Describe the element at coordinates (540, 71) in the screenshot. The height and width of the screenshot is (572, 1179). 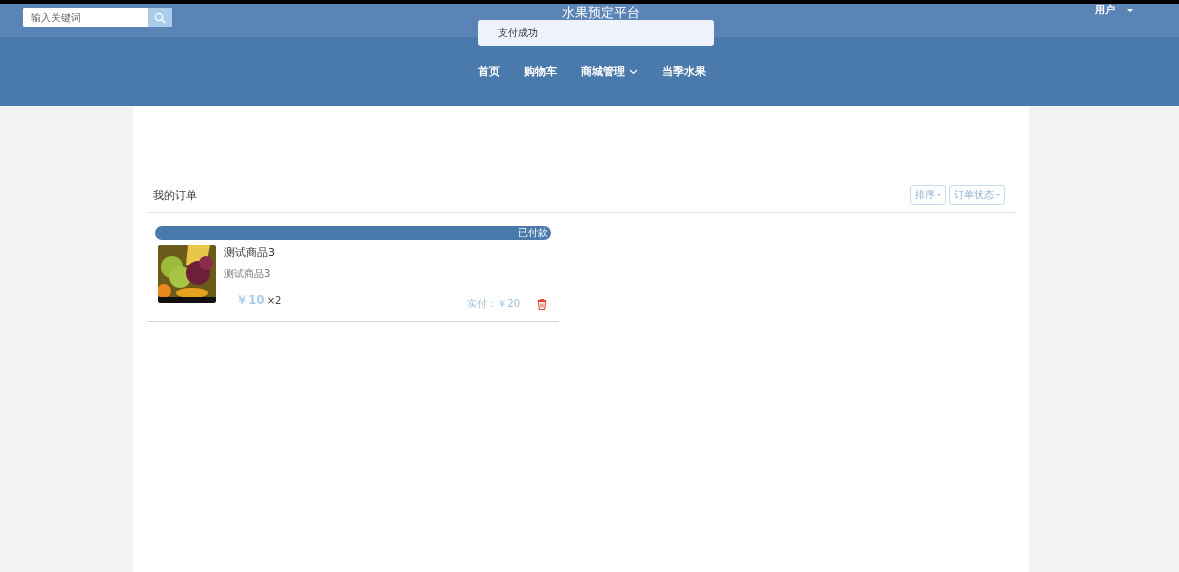
I see `nav-link: 购物车` at that location.